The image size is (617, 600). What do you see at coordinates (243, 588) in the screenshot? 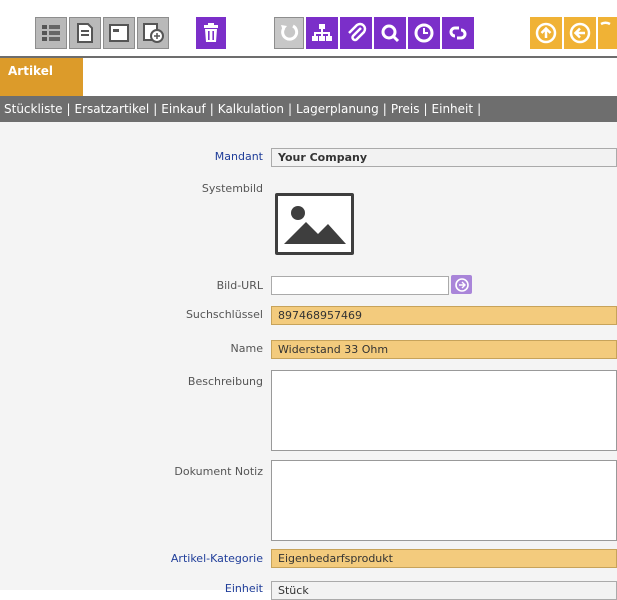
I see `einheit-label: Einheit` at bounding box center [243, 588].